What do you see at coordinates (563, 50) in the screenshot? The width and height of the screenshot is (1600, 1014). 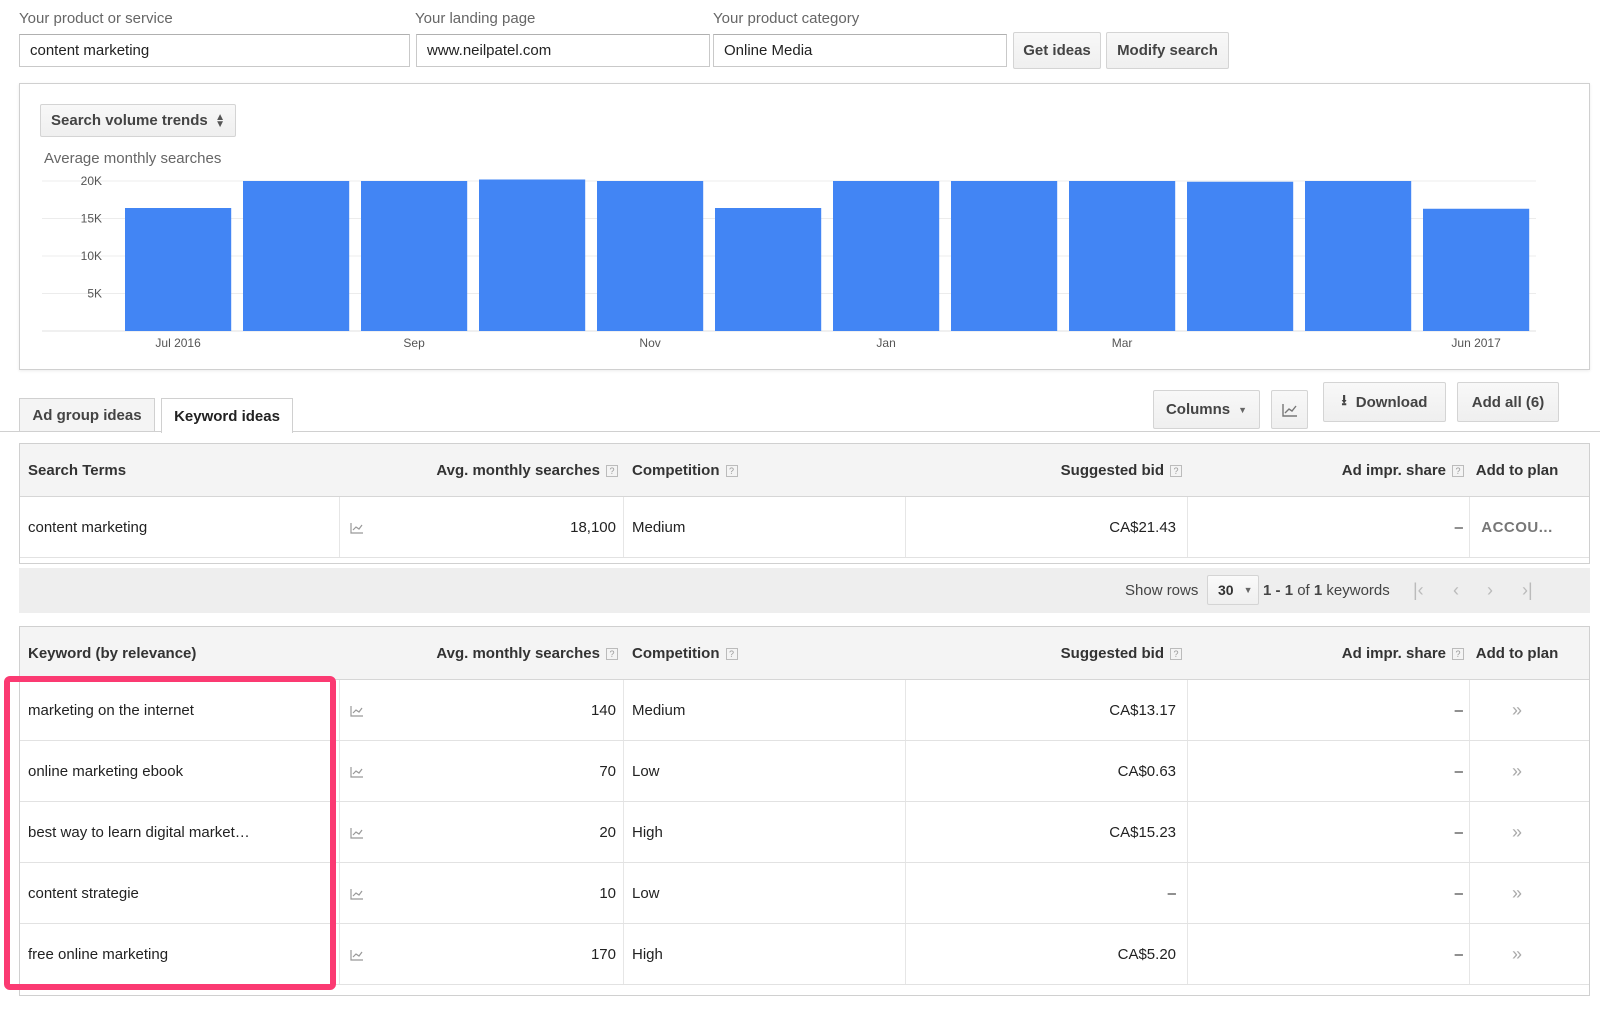 I see `landing-page-input: www.neilpatel.com` at bounding box center [563, 50].